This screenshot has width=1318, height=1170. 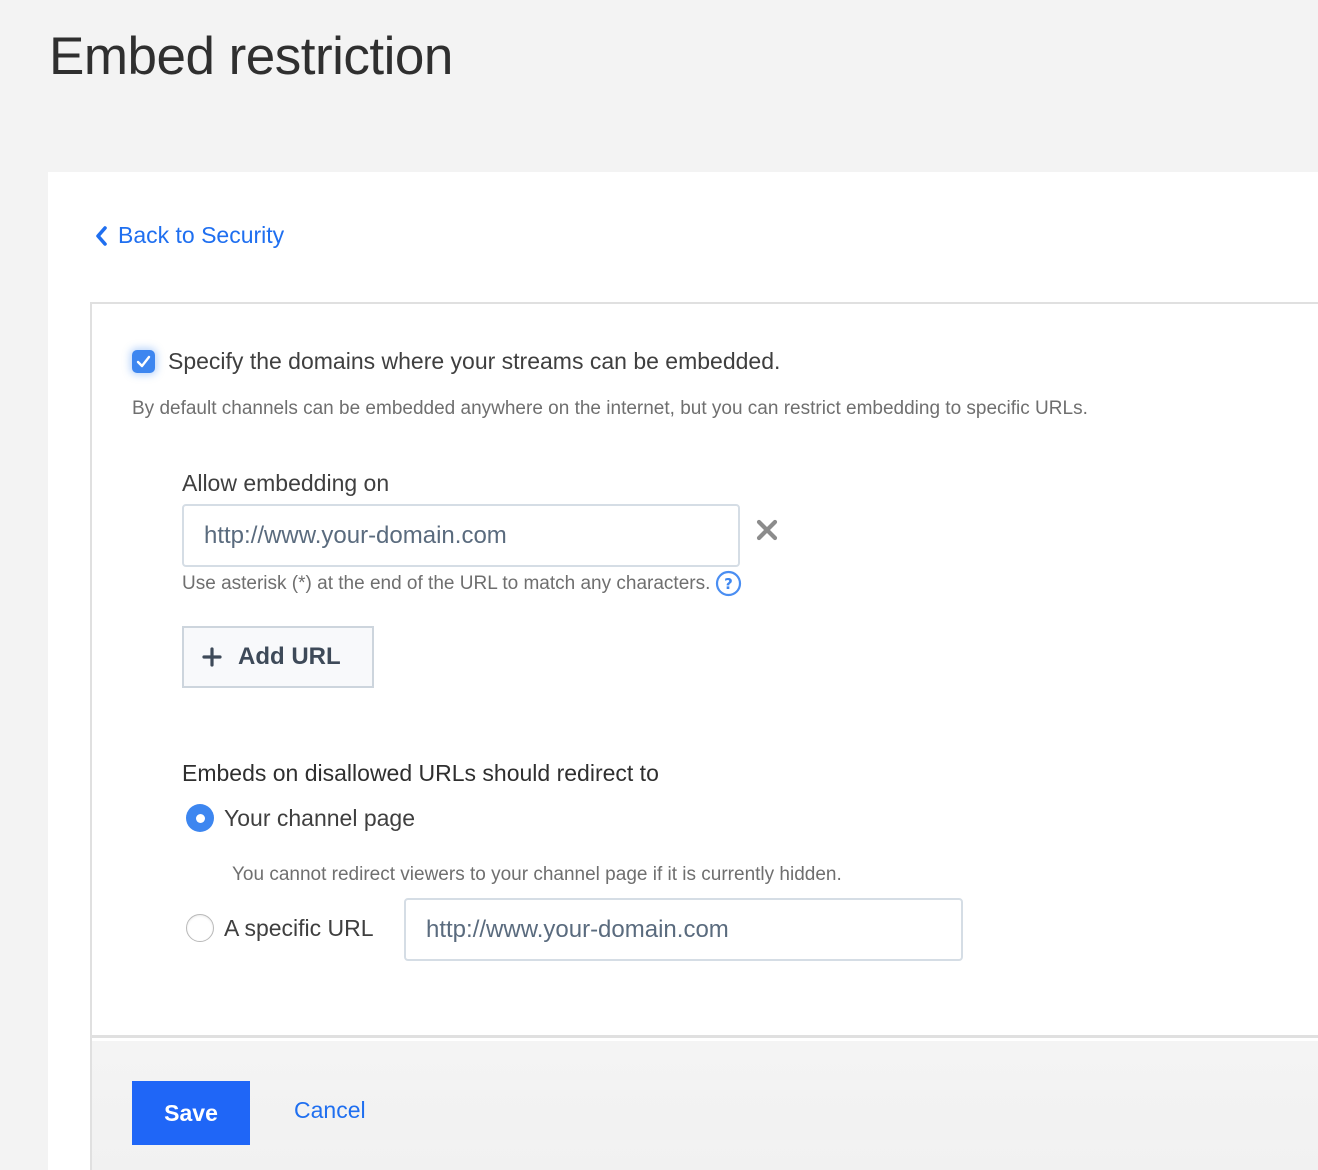 I want to click on question-circle-icon: ?, so click(x=728, y=583).